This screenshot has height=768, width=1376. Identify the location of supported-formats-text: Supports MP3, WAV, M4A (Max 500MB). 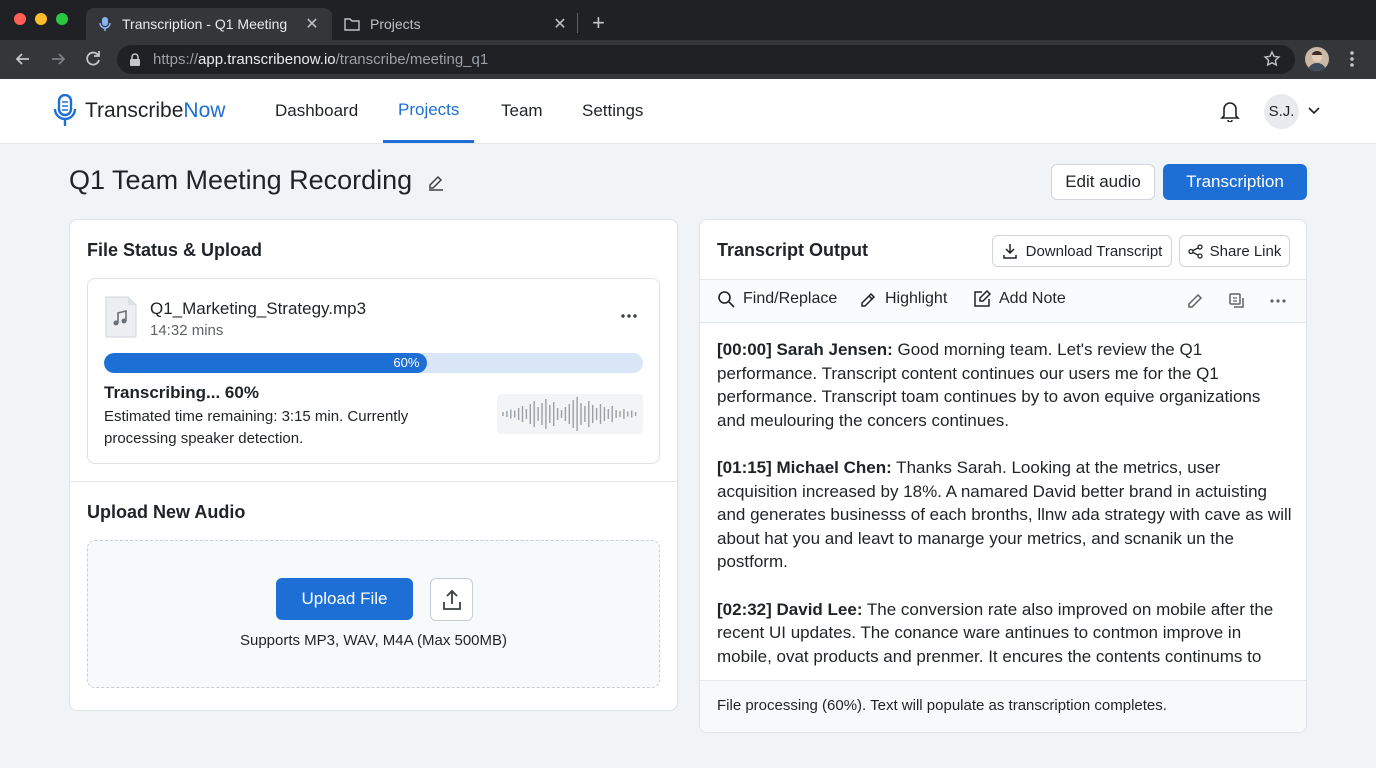
(373, 640).